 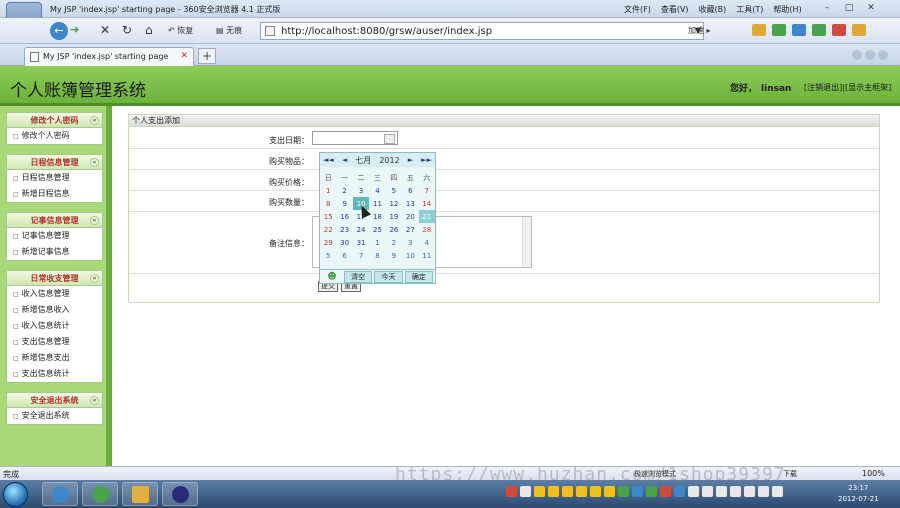 I want to click on menu-view: 查看(V), so click(x=675, y=9).